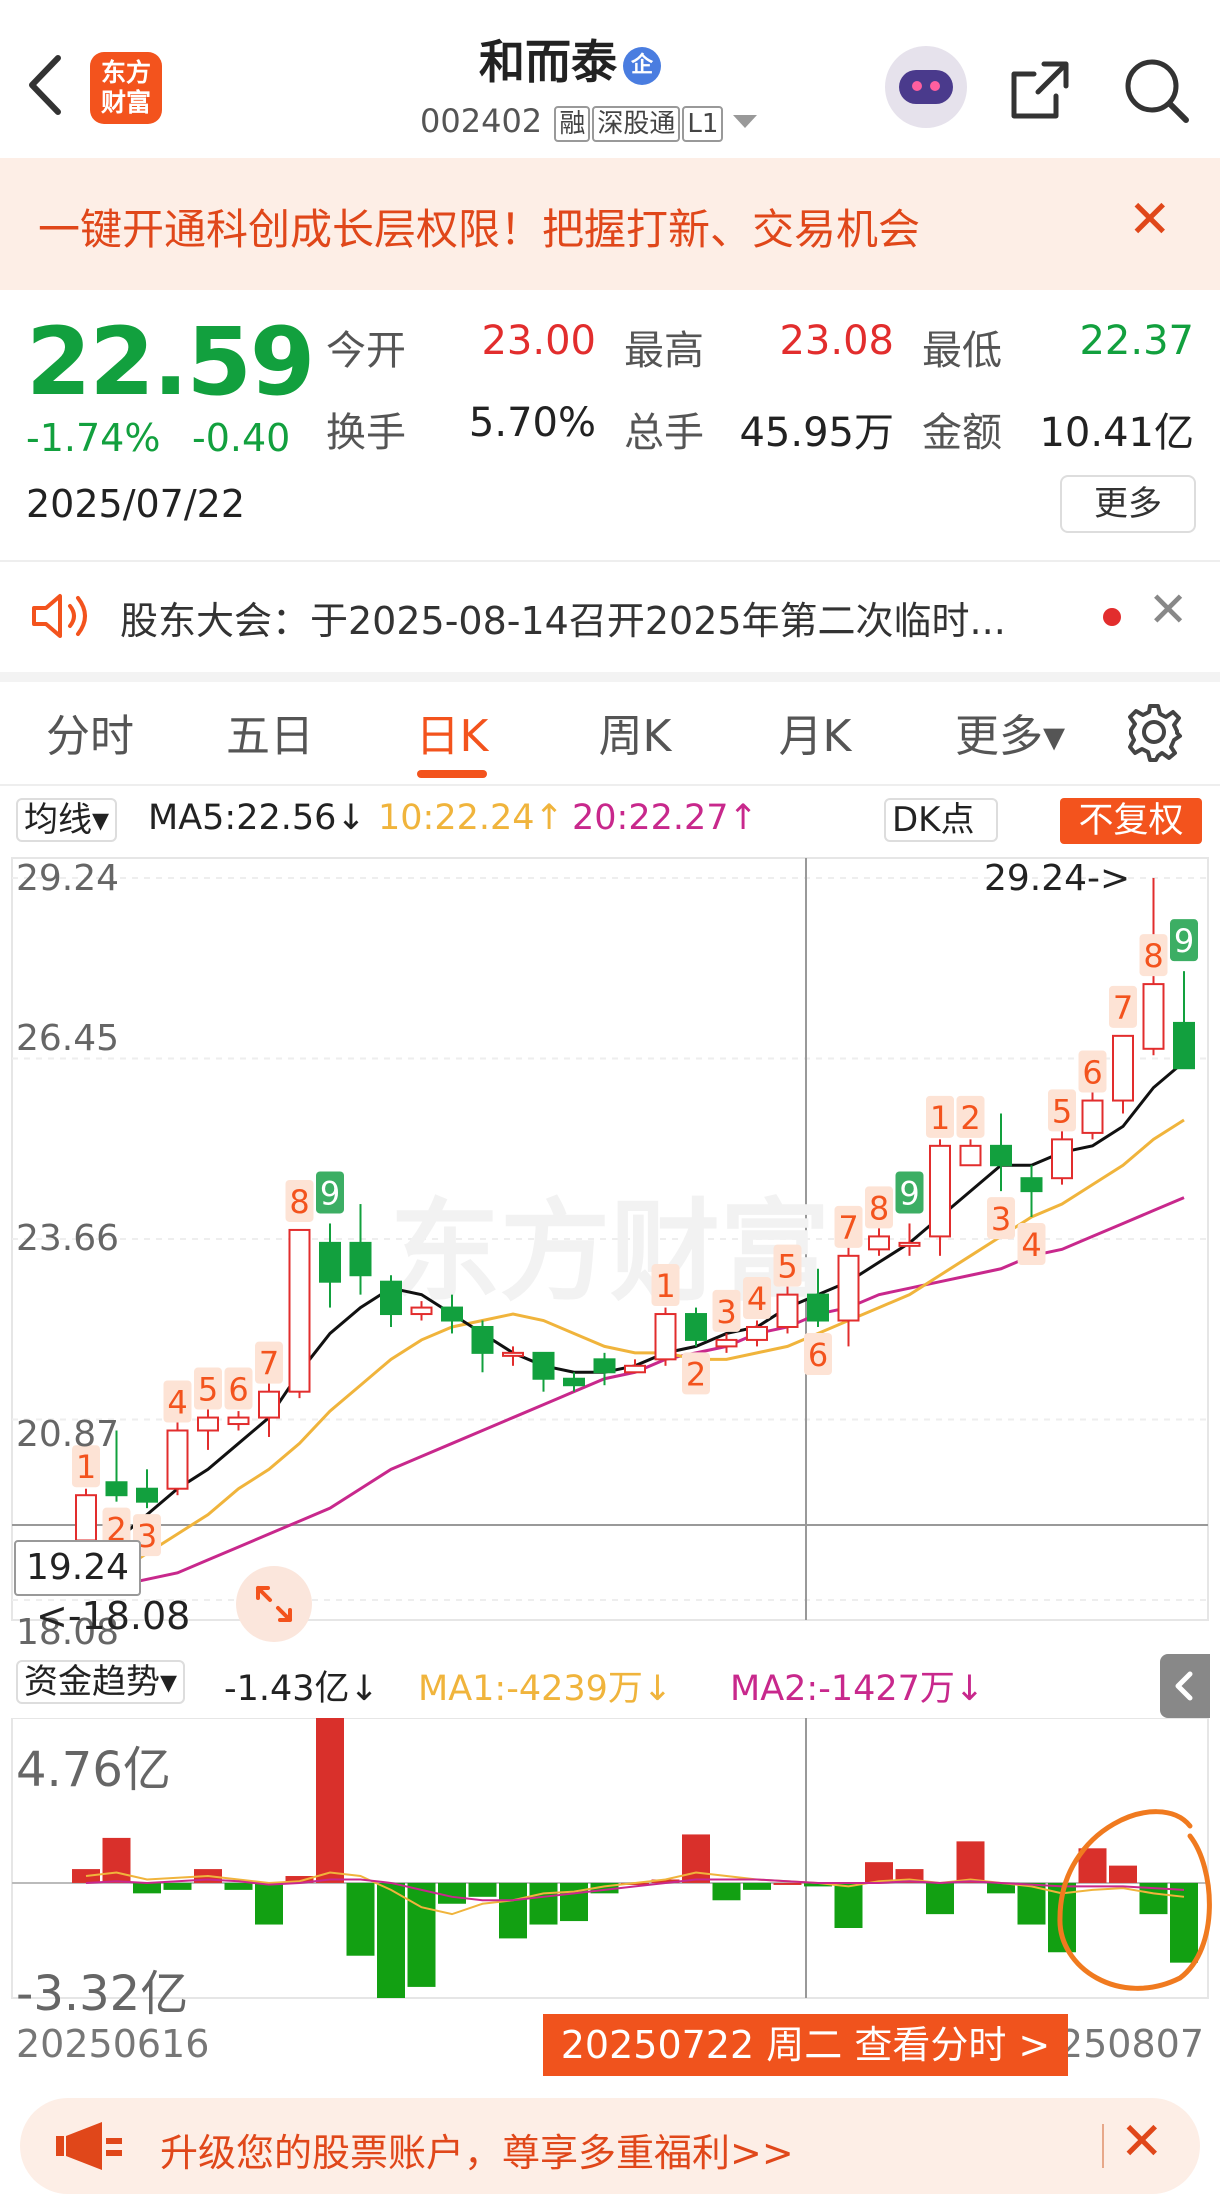  I want to click on dk-button: DK点, so click(941, 820).